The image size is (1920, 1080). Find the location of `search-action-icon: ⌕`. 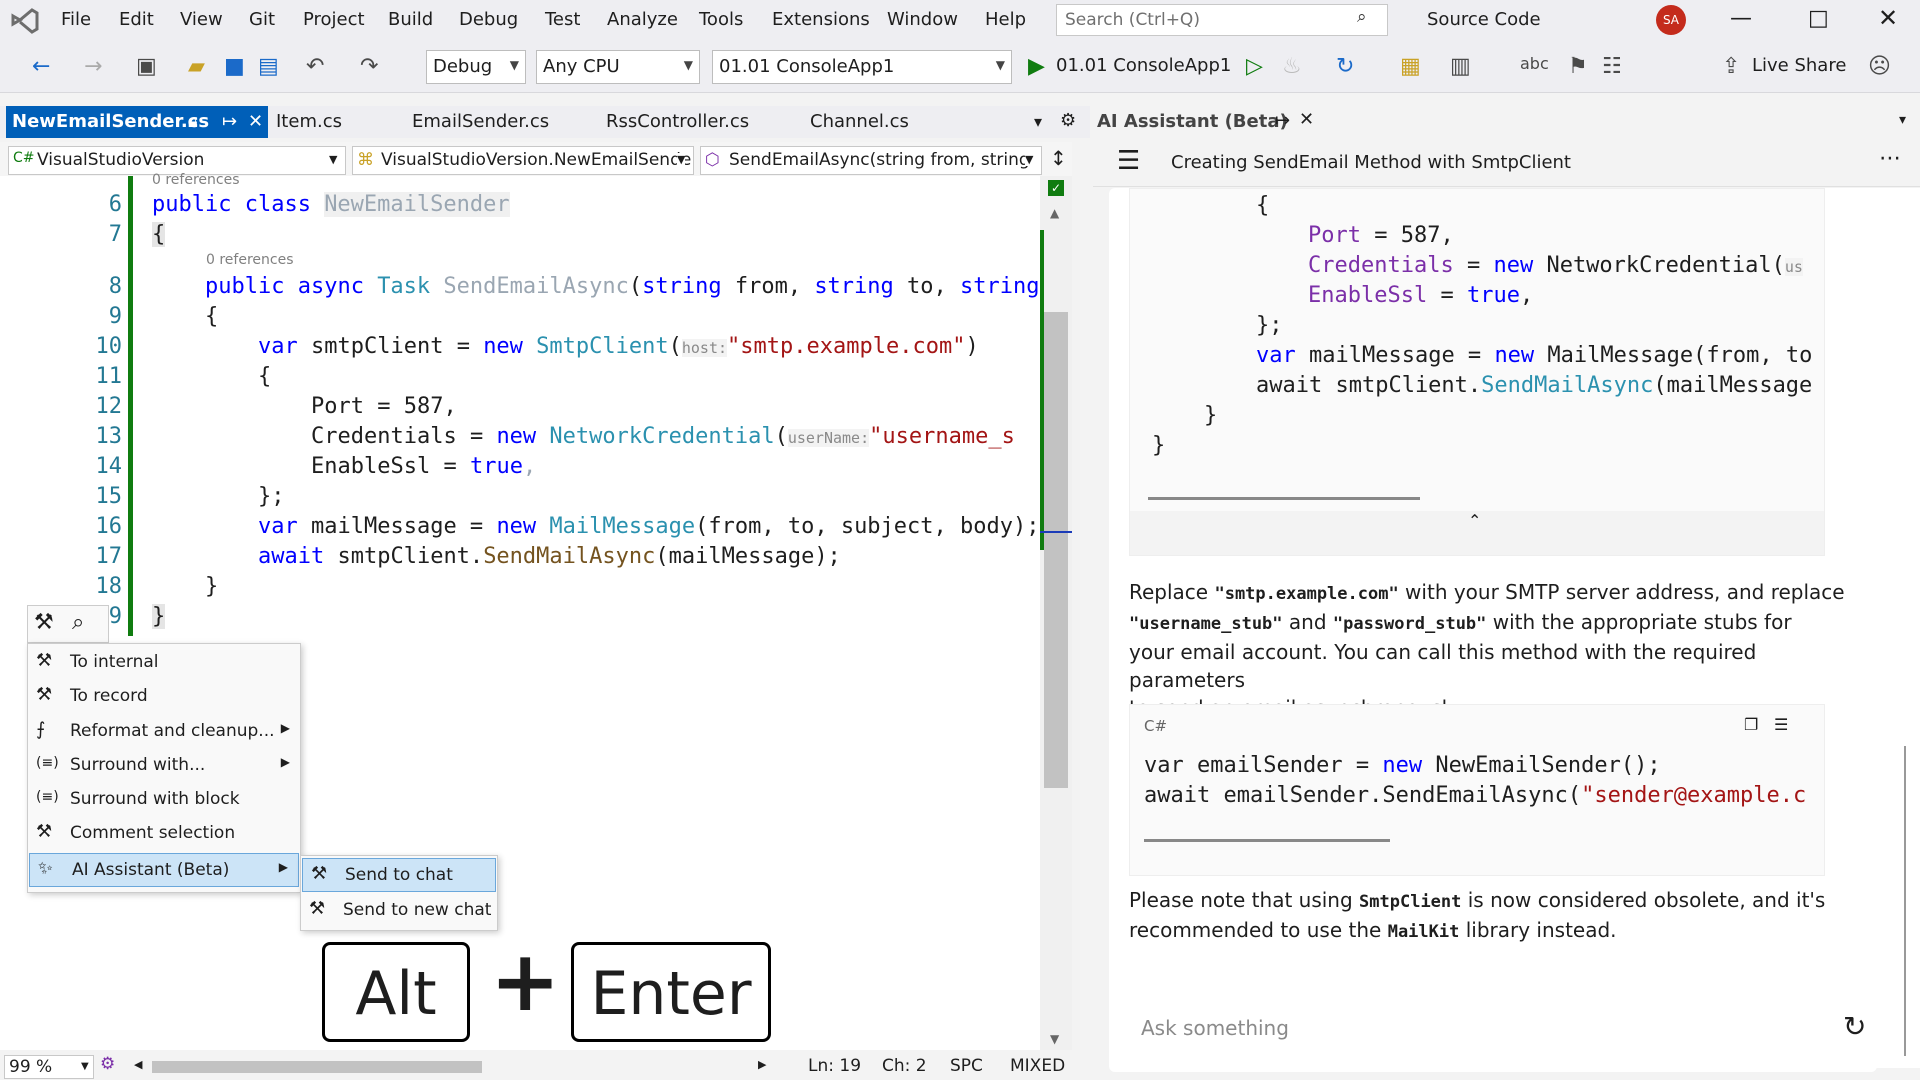

search-action-icon: ⌕ is located at coordinates (78, 622).